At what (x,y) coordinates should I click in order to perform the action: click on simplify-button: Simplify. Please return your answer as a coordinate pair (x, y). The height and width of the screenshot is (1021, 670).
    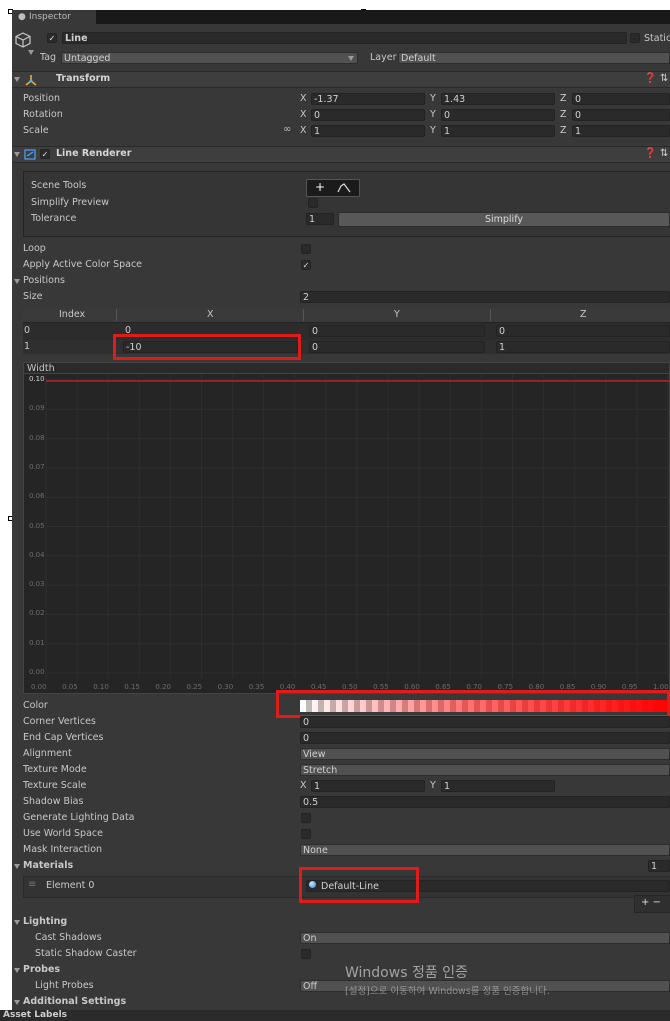
    Looking at the image, I should click on (504, 219).